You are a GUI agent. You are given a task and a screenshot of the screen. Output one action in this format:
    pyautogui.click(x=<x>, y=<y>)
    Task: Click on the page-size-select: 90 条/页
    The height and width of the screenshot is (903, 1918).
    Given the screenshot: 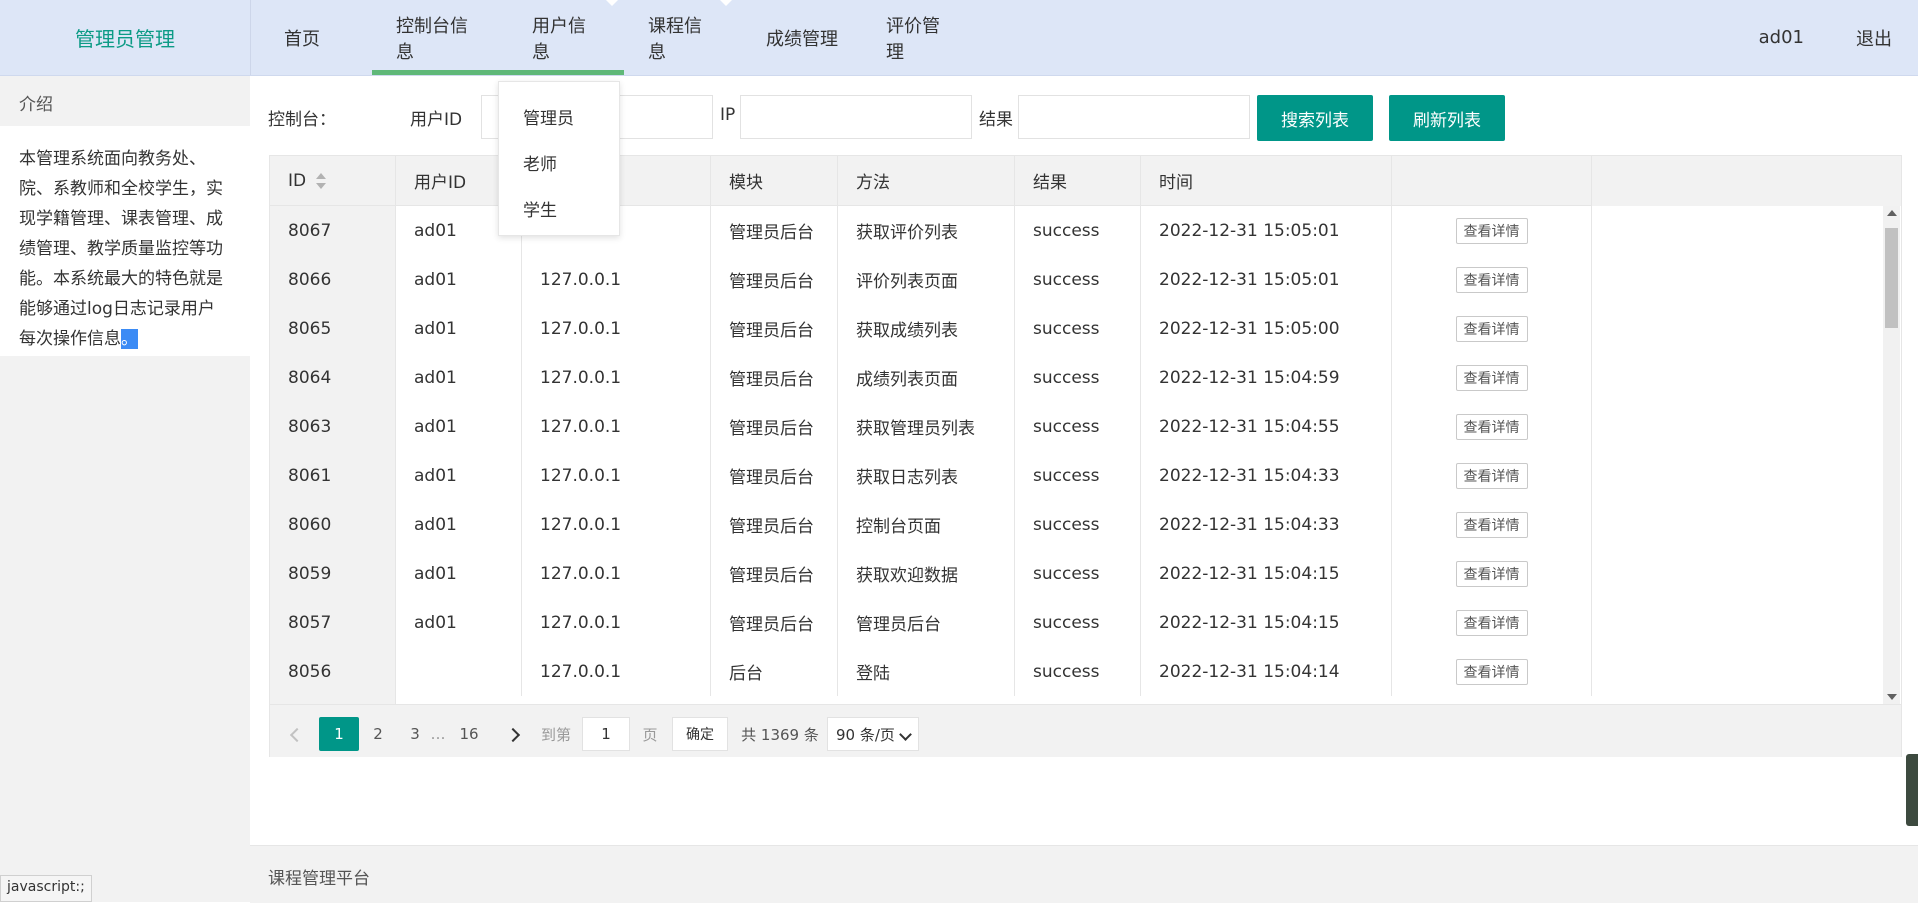 What is the action you would take?
    pyautogui.click(x=873, y=734)
    